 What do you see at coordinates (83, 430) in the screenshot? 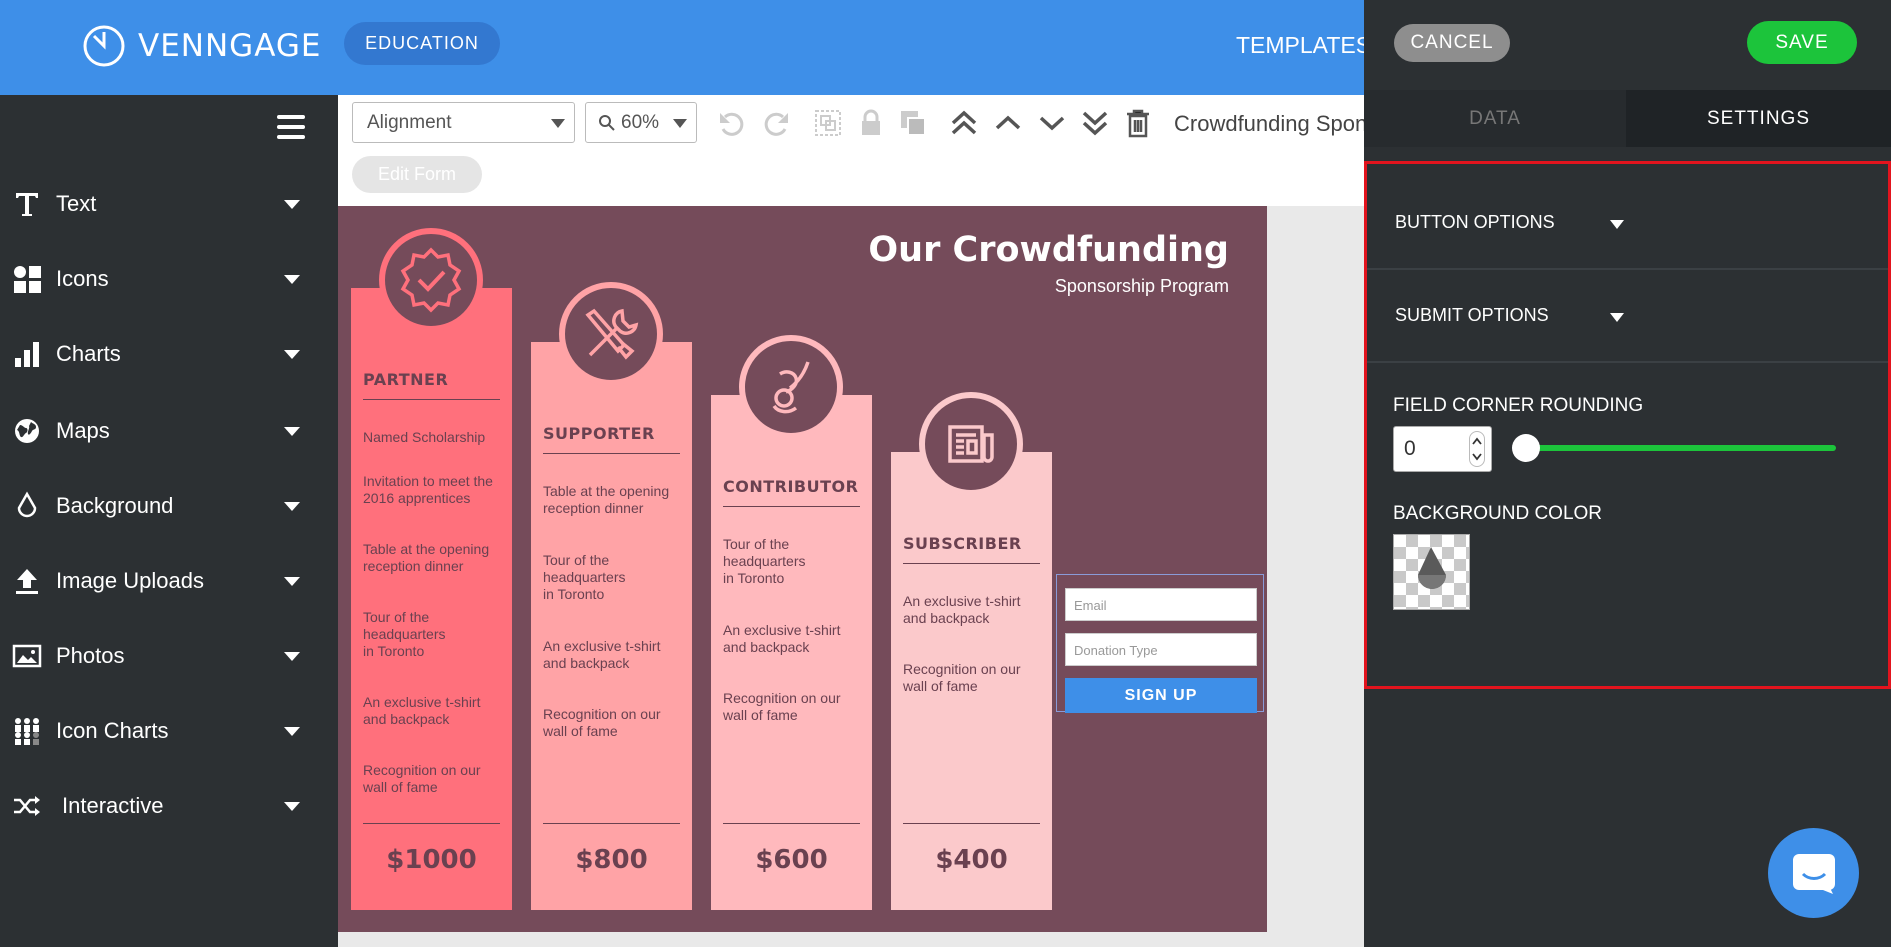
I see `sidebar-item-label: Maps` at bounding box center [83, 430].